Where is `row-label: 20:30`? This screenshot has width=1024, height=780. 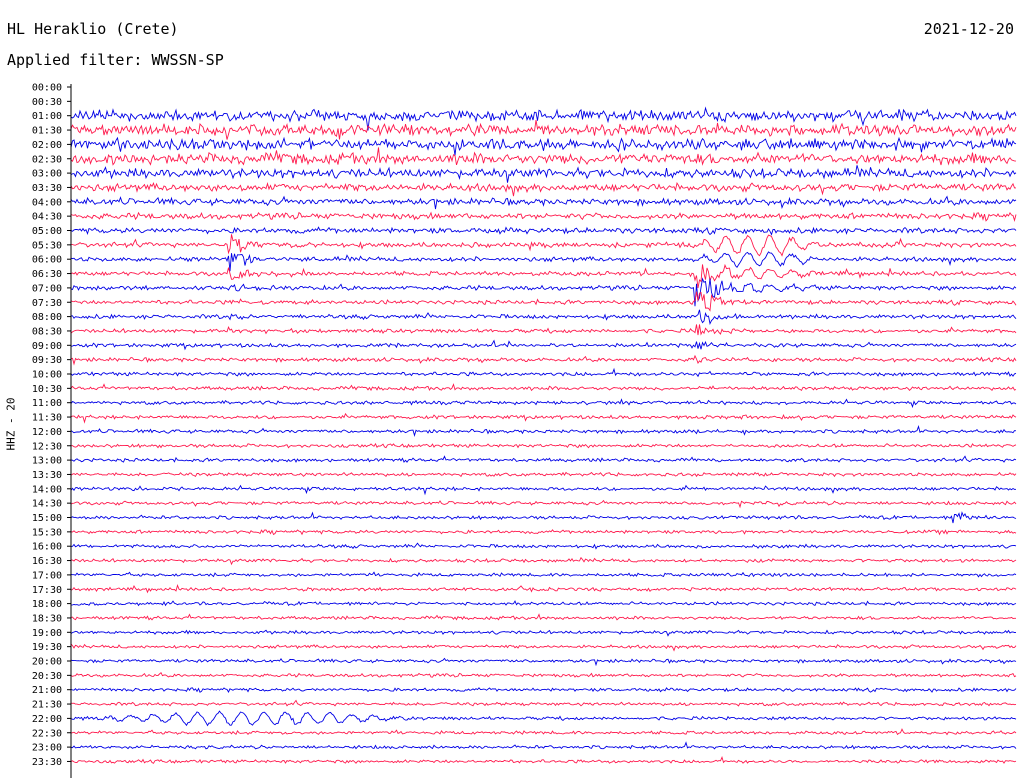 row-label: 20:30 is located at coordinates (47, 676).